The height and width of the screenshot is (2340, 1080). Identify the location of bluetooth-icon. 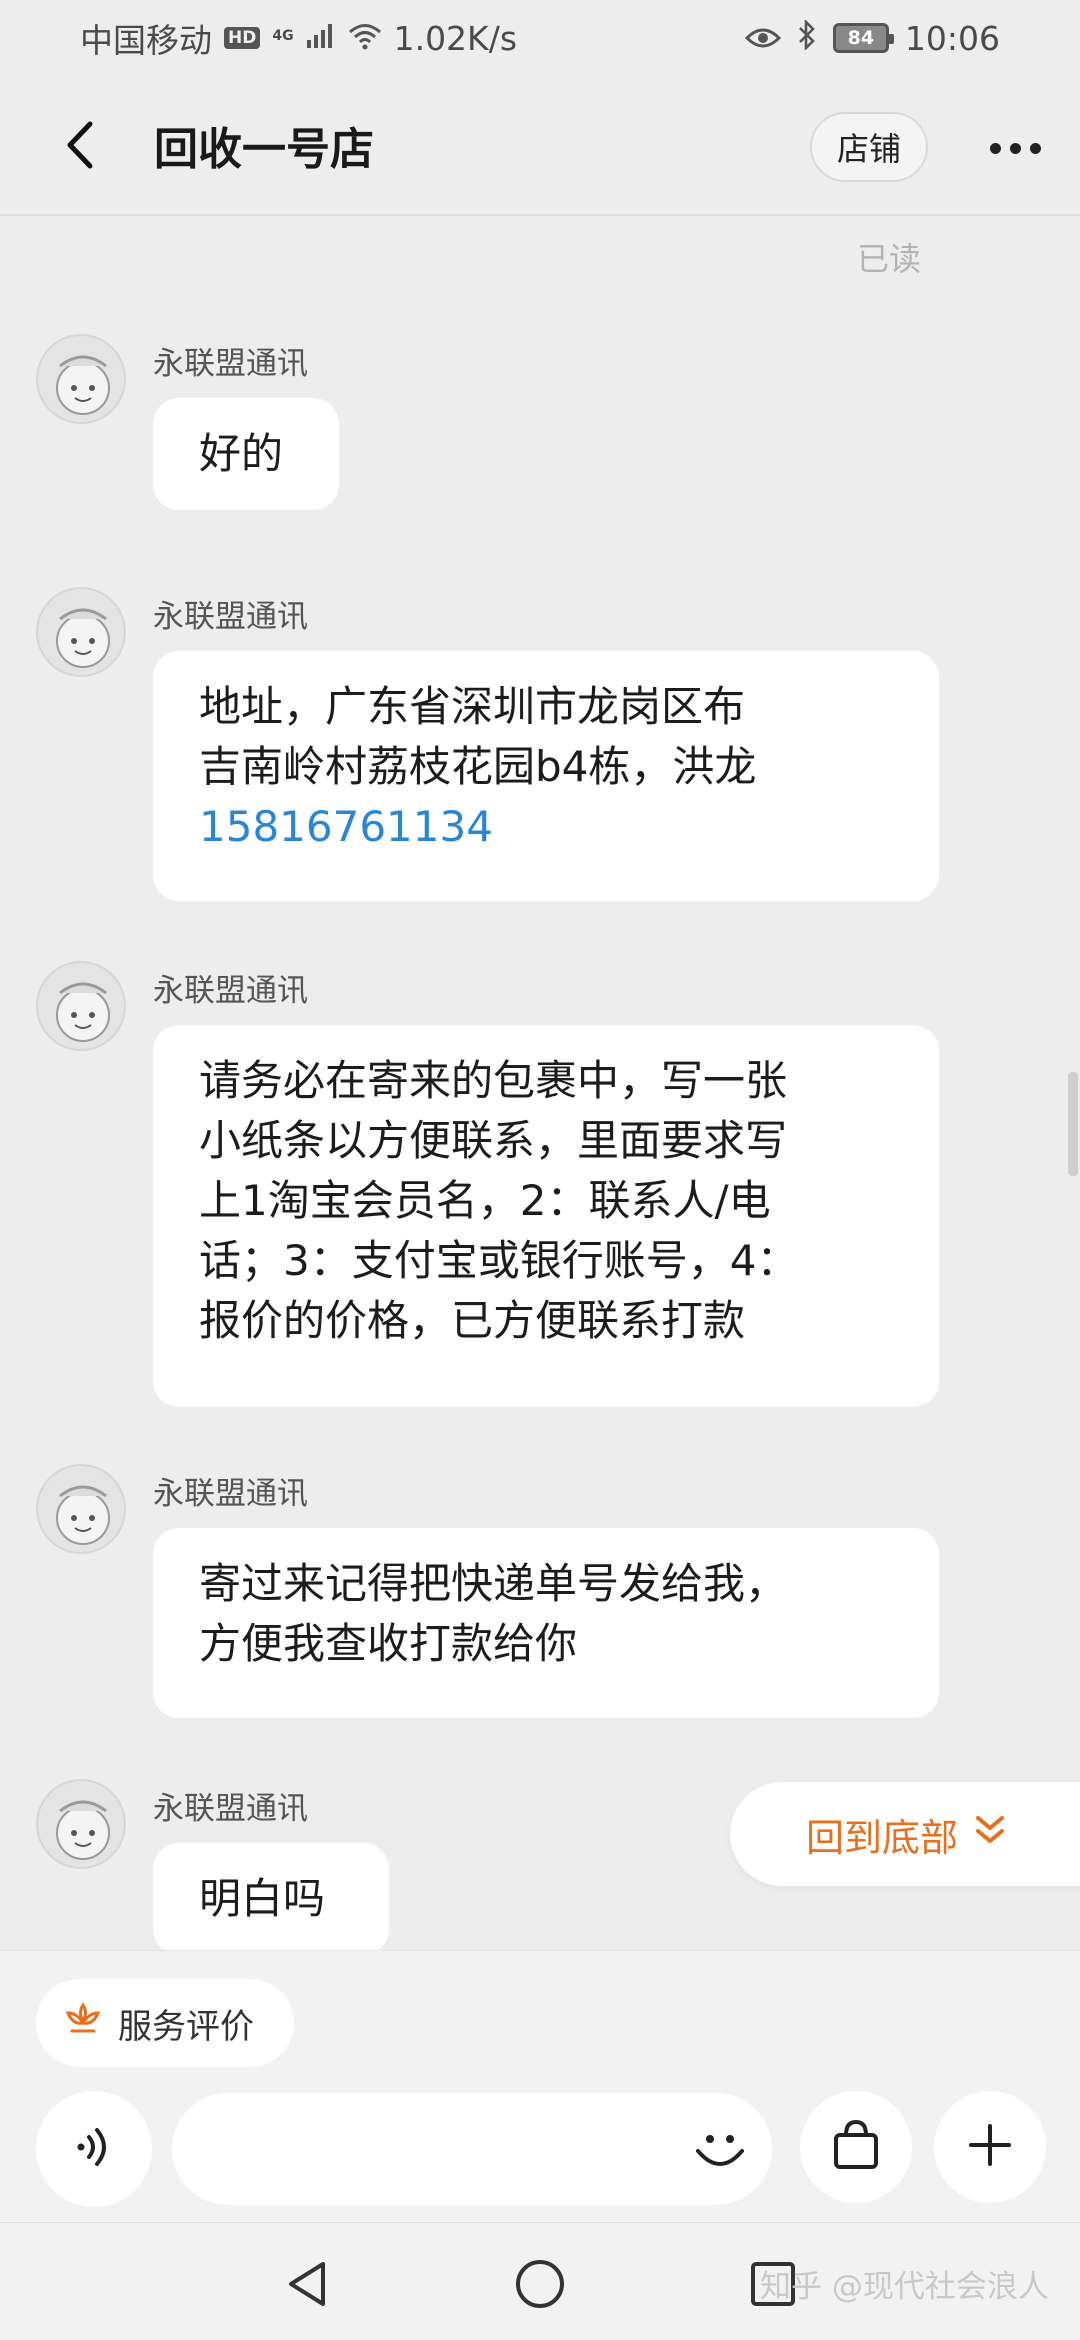
(807, 38).